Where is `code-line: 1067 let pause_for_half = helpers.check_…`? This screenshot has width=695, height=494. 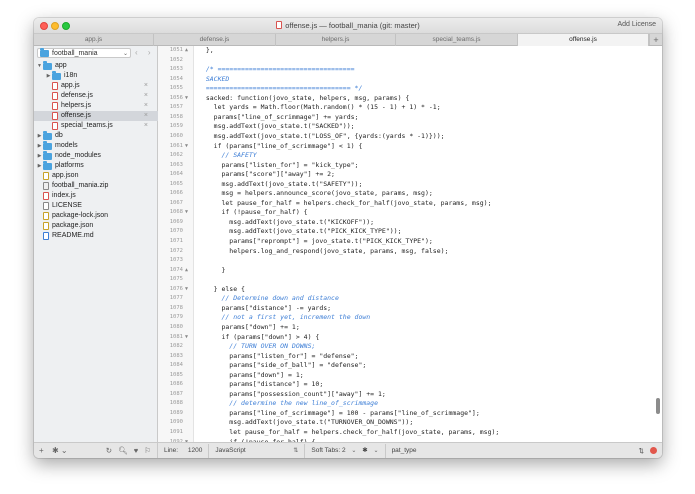 code-line: 1067 let pause_for_half = helpers.check_… is located at coordinates (410, 204).